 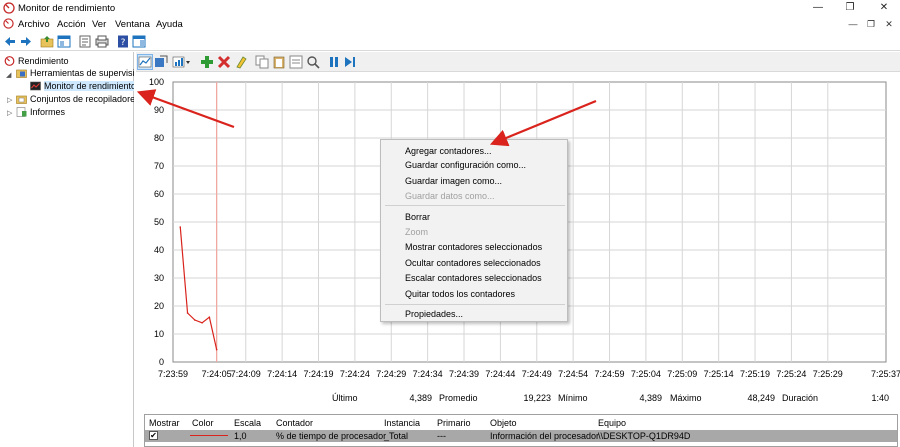 What do you see at coordinates (573, 374) in the screenshot?
I see `x-tick-label: 7:24:54` at bounding box center [573, 374].